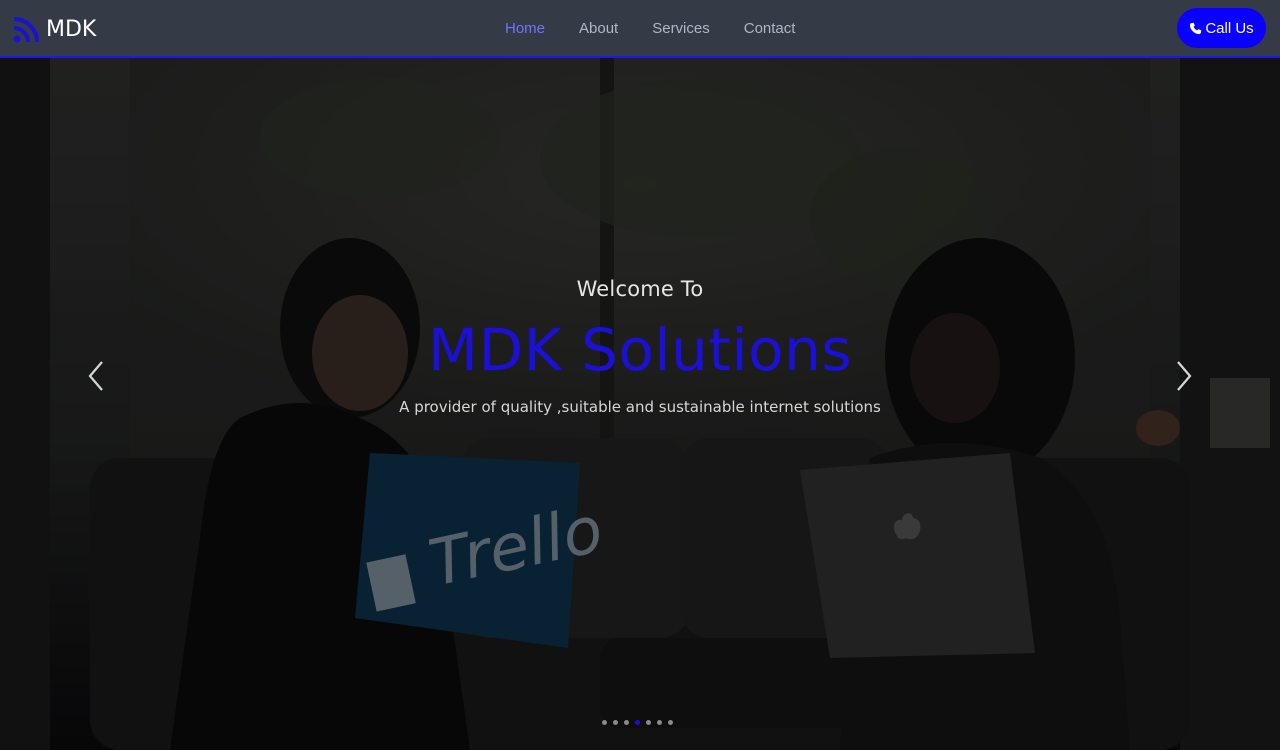 The height and width of the screenshot is (750, 1280). Describe the element at coordinates (770, 28) in the screenshot. I see `nav-contact-link: Contact` at that location.